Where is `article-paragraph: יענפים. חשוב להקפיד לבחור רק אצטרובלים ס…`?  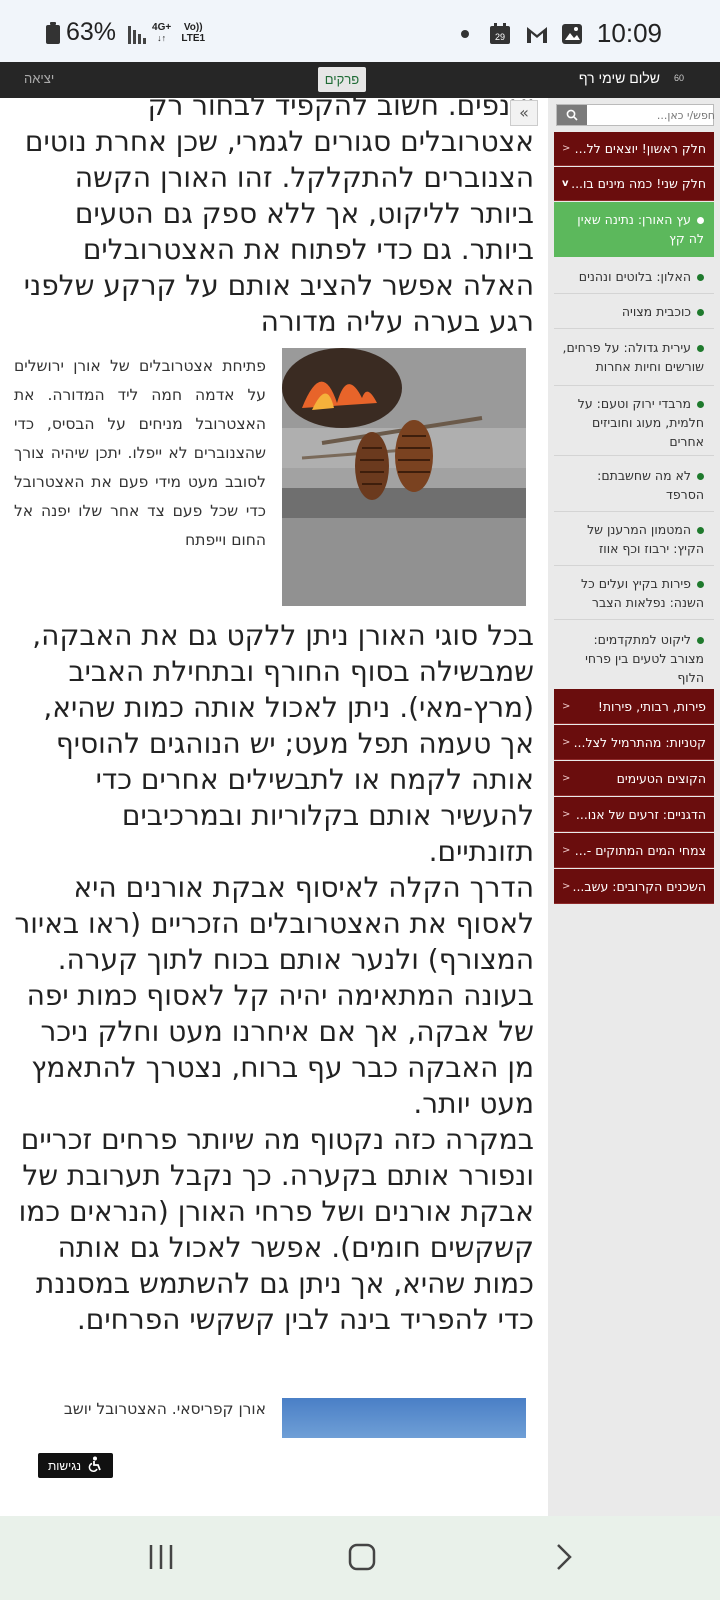 article-paragraph: יענפים. חשוב להקפיד לבחור רק אצטרובלים ס… is located at coordinates (278, 218).